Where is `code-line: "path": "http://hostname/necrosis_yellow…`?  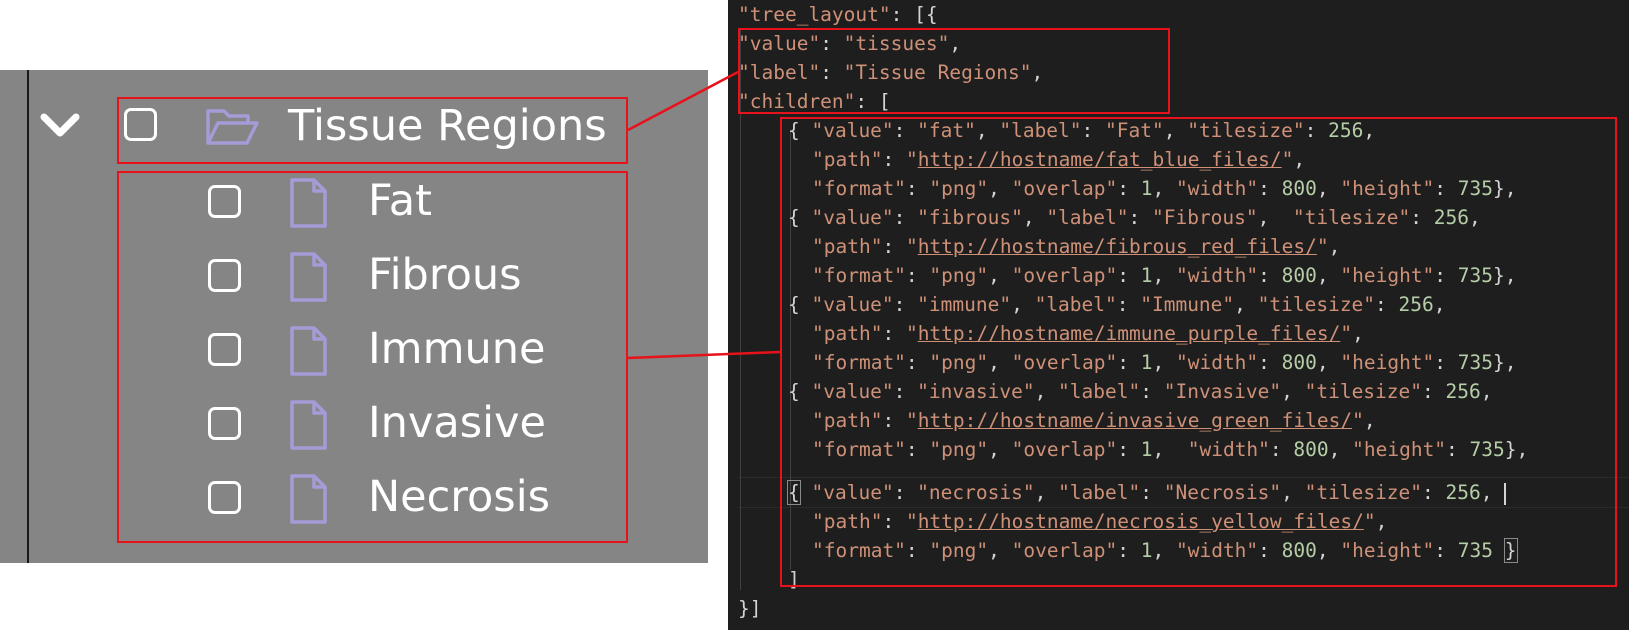 code-line: "path": "http://hostname/necrosis_yellow… is located at coordinates (1100, 521).